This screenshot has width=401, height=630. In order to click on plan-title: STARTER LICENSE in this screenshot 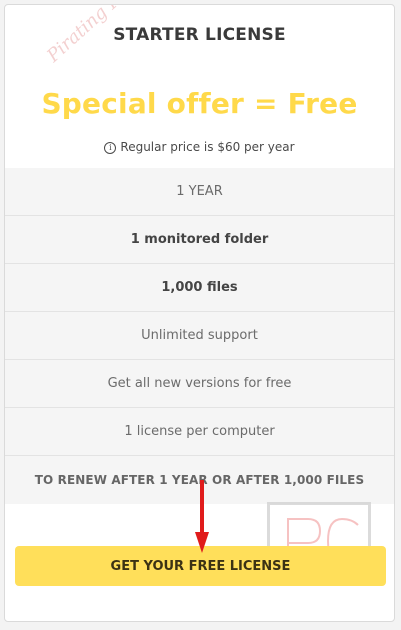, I will do `click(199, 35)`.